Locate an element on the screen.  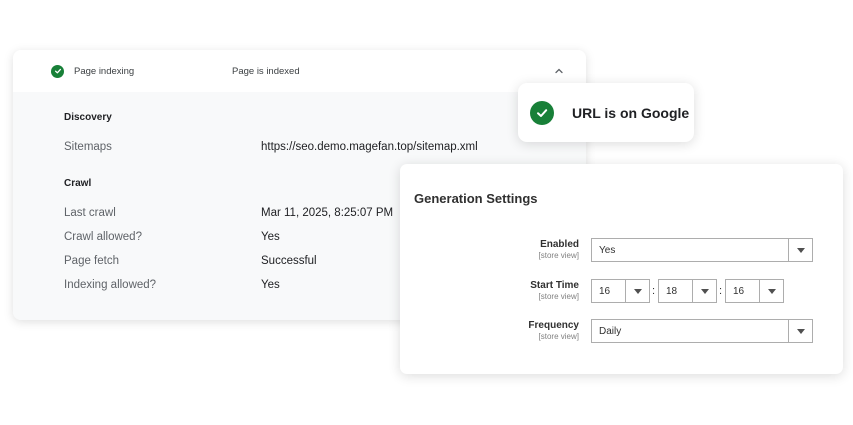
last-crawl-value: Mar 11, 2025, 8:25:07 PM is located at coordinates (327, 213).